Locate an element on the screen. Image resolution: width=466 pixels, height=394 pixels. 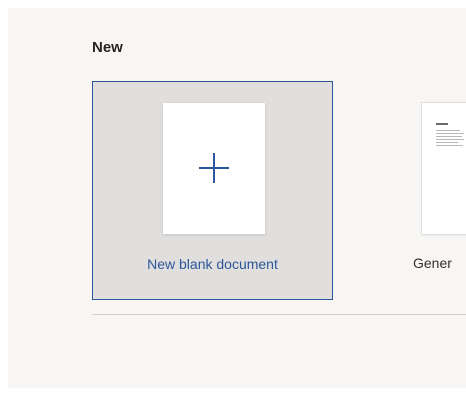
template-tile: Gener is located at coordinates (438, 190).